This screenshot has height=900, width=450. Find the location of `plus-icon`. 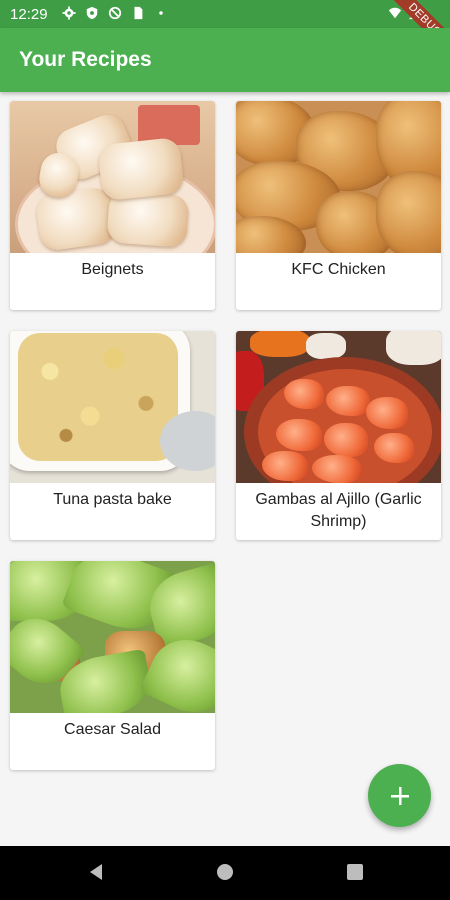

plus-icon is located at coordinates (399, 795).